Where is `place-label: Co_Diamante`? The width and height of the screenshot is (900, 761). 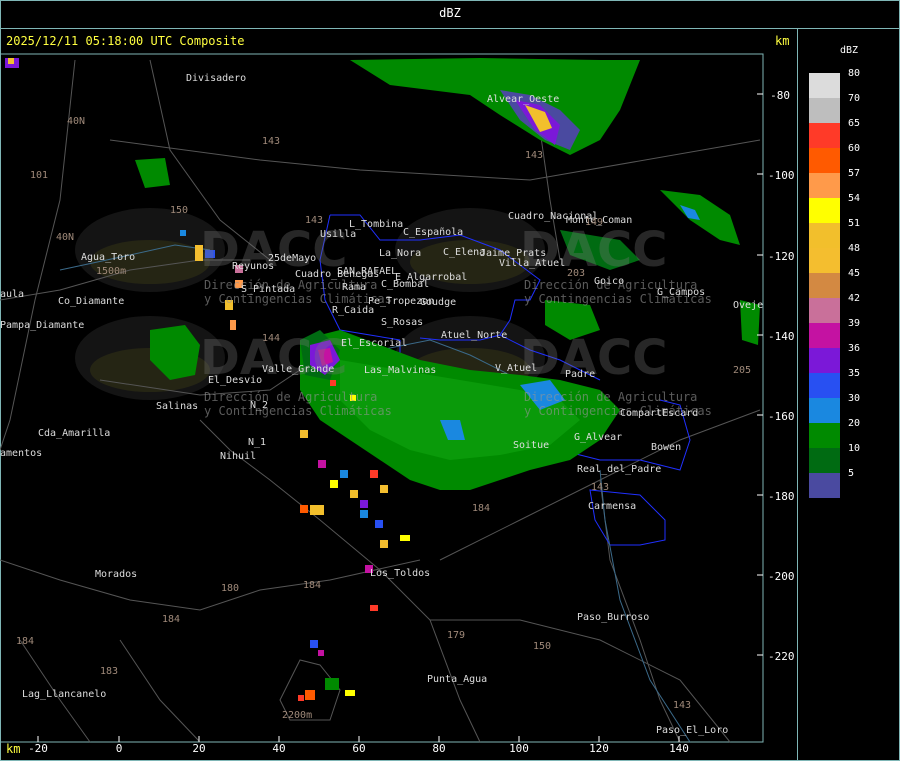
place-label: Co_Diamante is located at coordinates (91, 301).